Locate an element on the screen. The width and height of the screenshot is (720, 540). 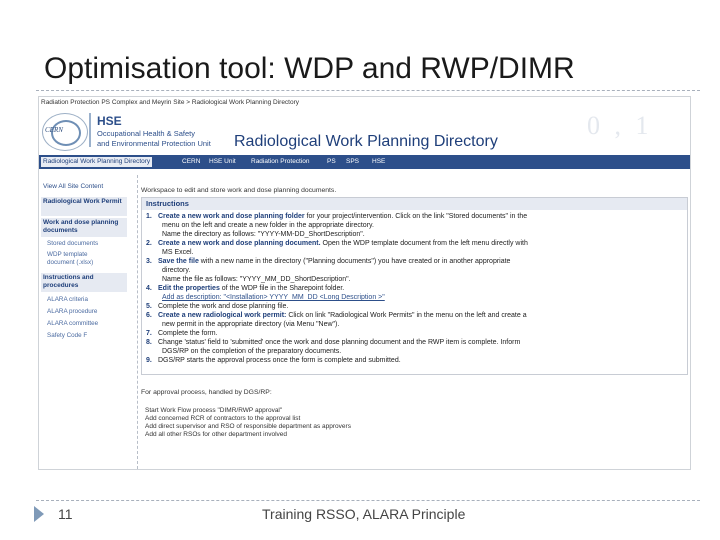
page-title: Radiological Work Planning Directory is located at coordinates (366, 141).